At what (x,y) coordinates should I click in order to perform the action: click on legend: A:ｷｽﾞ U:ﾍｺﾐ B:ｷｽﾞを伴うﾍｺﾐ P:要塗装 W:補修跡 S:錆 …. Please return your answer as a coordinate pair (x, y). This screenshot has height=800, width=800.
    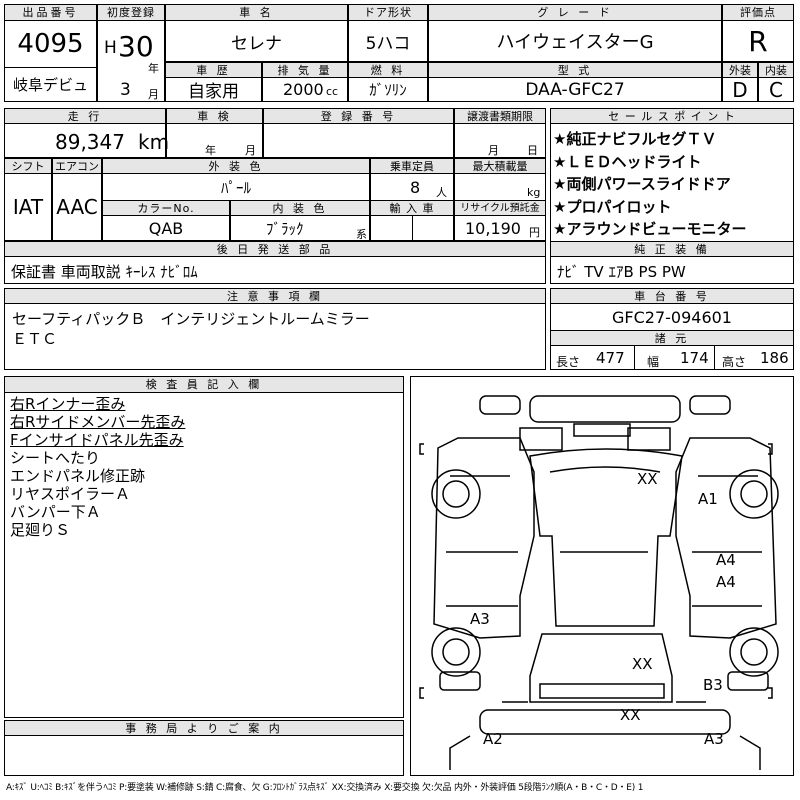
    Looking at the image, I should click on (325, 788).